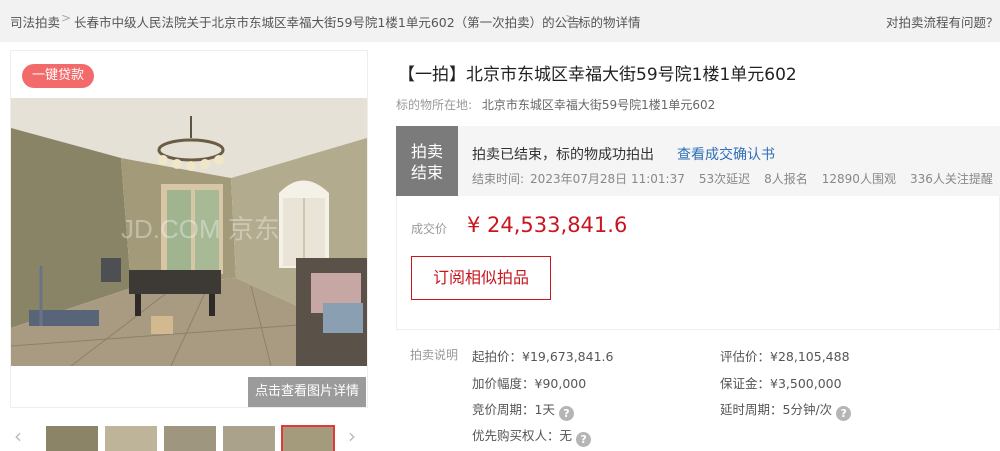 This screenshot has height=451, width=1000. I want to click on priority-buyer-text: 优先购买权人：无, so click(522, 435).